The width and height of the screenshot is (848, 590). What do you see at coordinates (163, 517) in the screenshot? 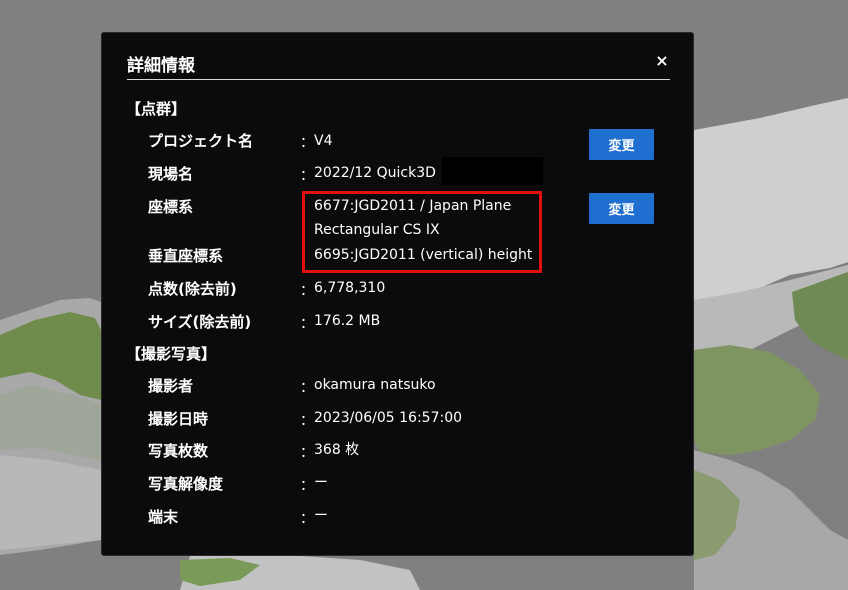
I see `label-device: 端末` at bounding box center [163, 517].